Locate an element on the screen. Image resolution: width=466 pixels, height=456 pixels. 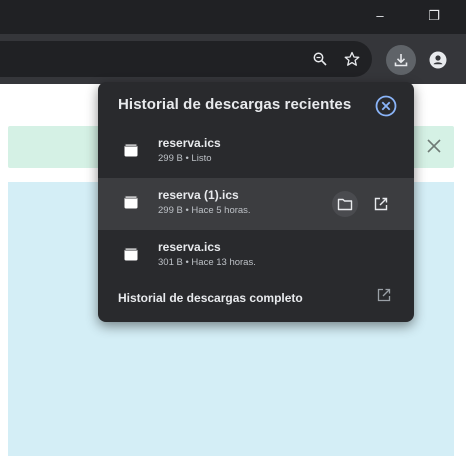
close-circle-icon is located at coordinates (386, 106).